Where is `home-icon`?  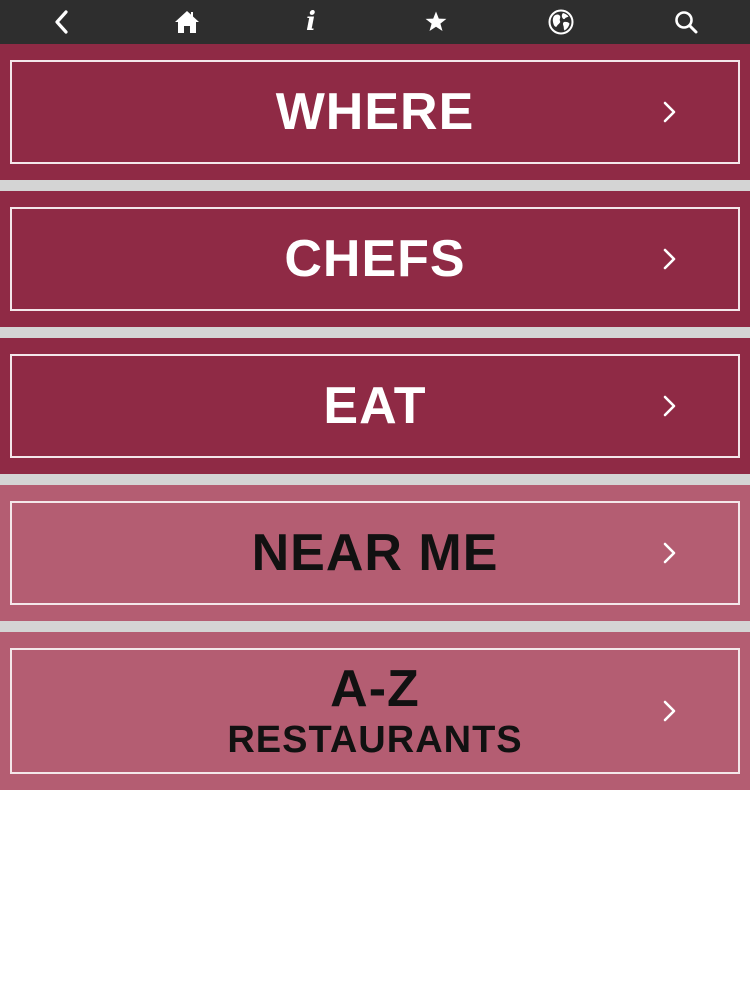
home-icon is located at coordinates (187, 22).